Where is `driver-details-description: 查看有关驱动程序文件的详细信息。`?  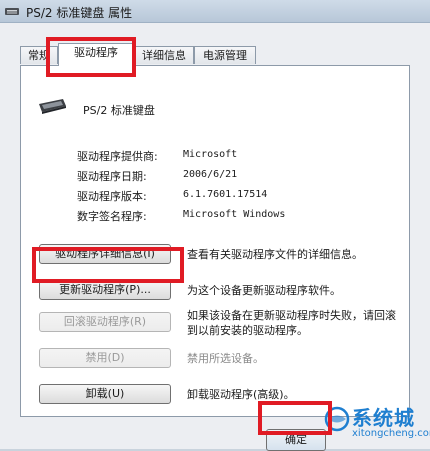 driver-details-description: 查看有关驱动程序文件的详细信息。 is located at coordinates (275, 254).